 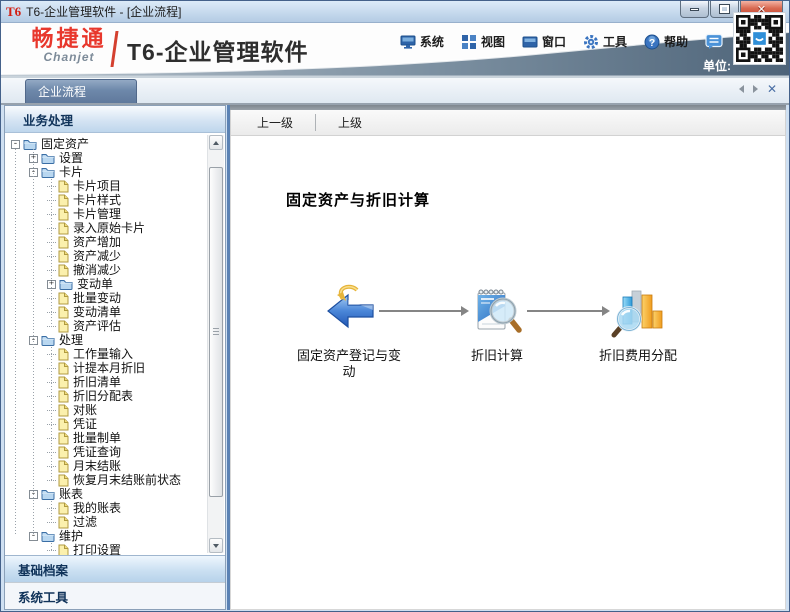 What do you see at coordinates (115, 410) in the screenshot?
I see `tree-item: 对账` at bounding box center [115, 410].